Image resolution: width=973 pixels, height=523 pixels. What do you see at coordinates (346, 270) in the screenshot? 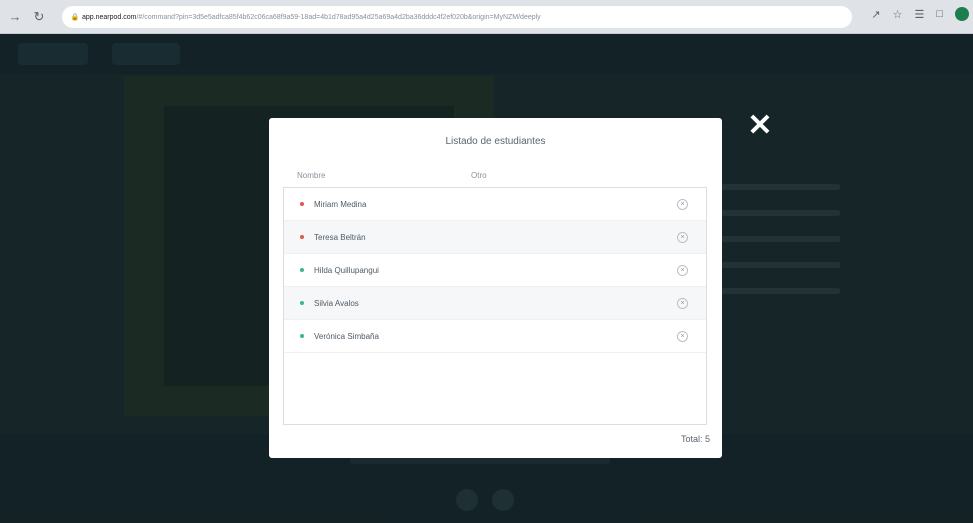
I see `student-name: Hilda Quillupangui` at bounding box center [346, 270].